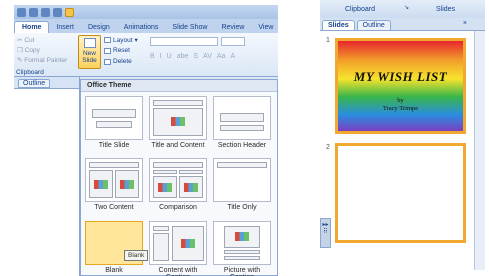 This screenshot has width=489, height=276. Describe the element at coordinates (45, 12) in the screenshot. I see `undo-icon` at that location.